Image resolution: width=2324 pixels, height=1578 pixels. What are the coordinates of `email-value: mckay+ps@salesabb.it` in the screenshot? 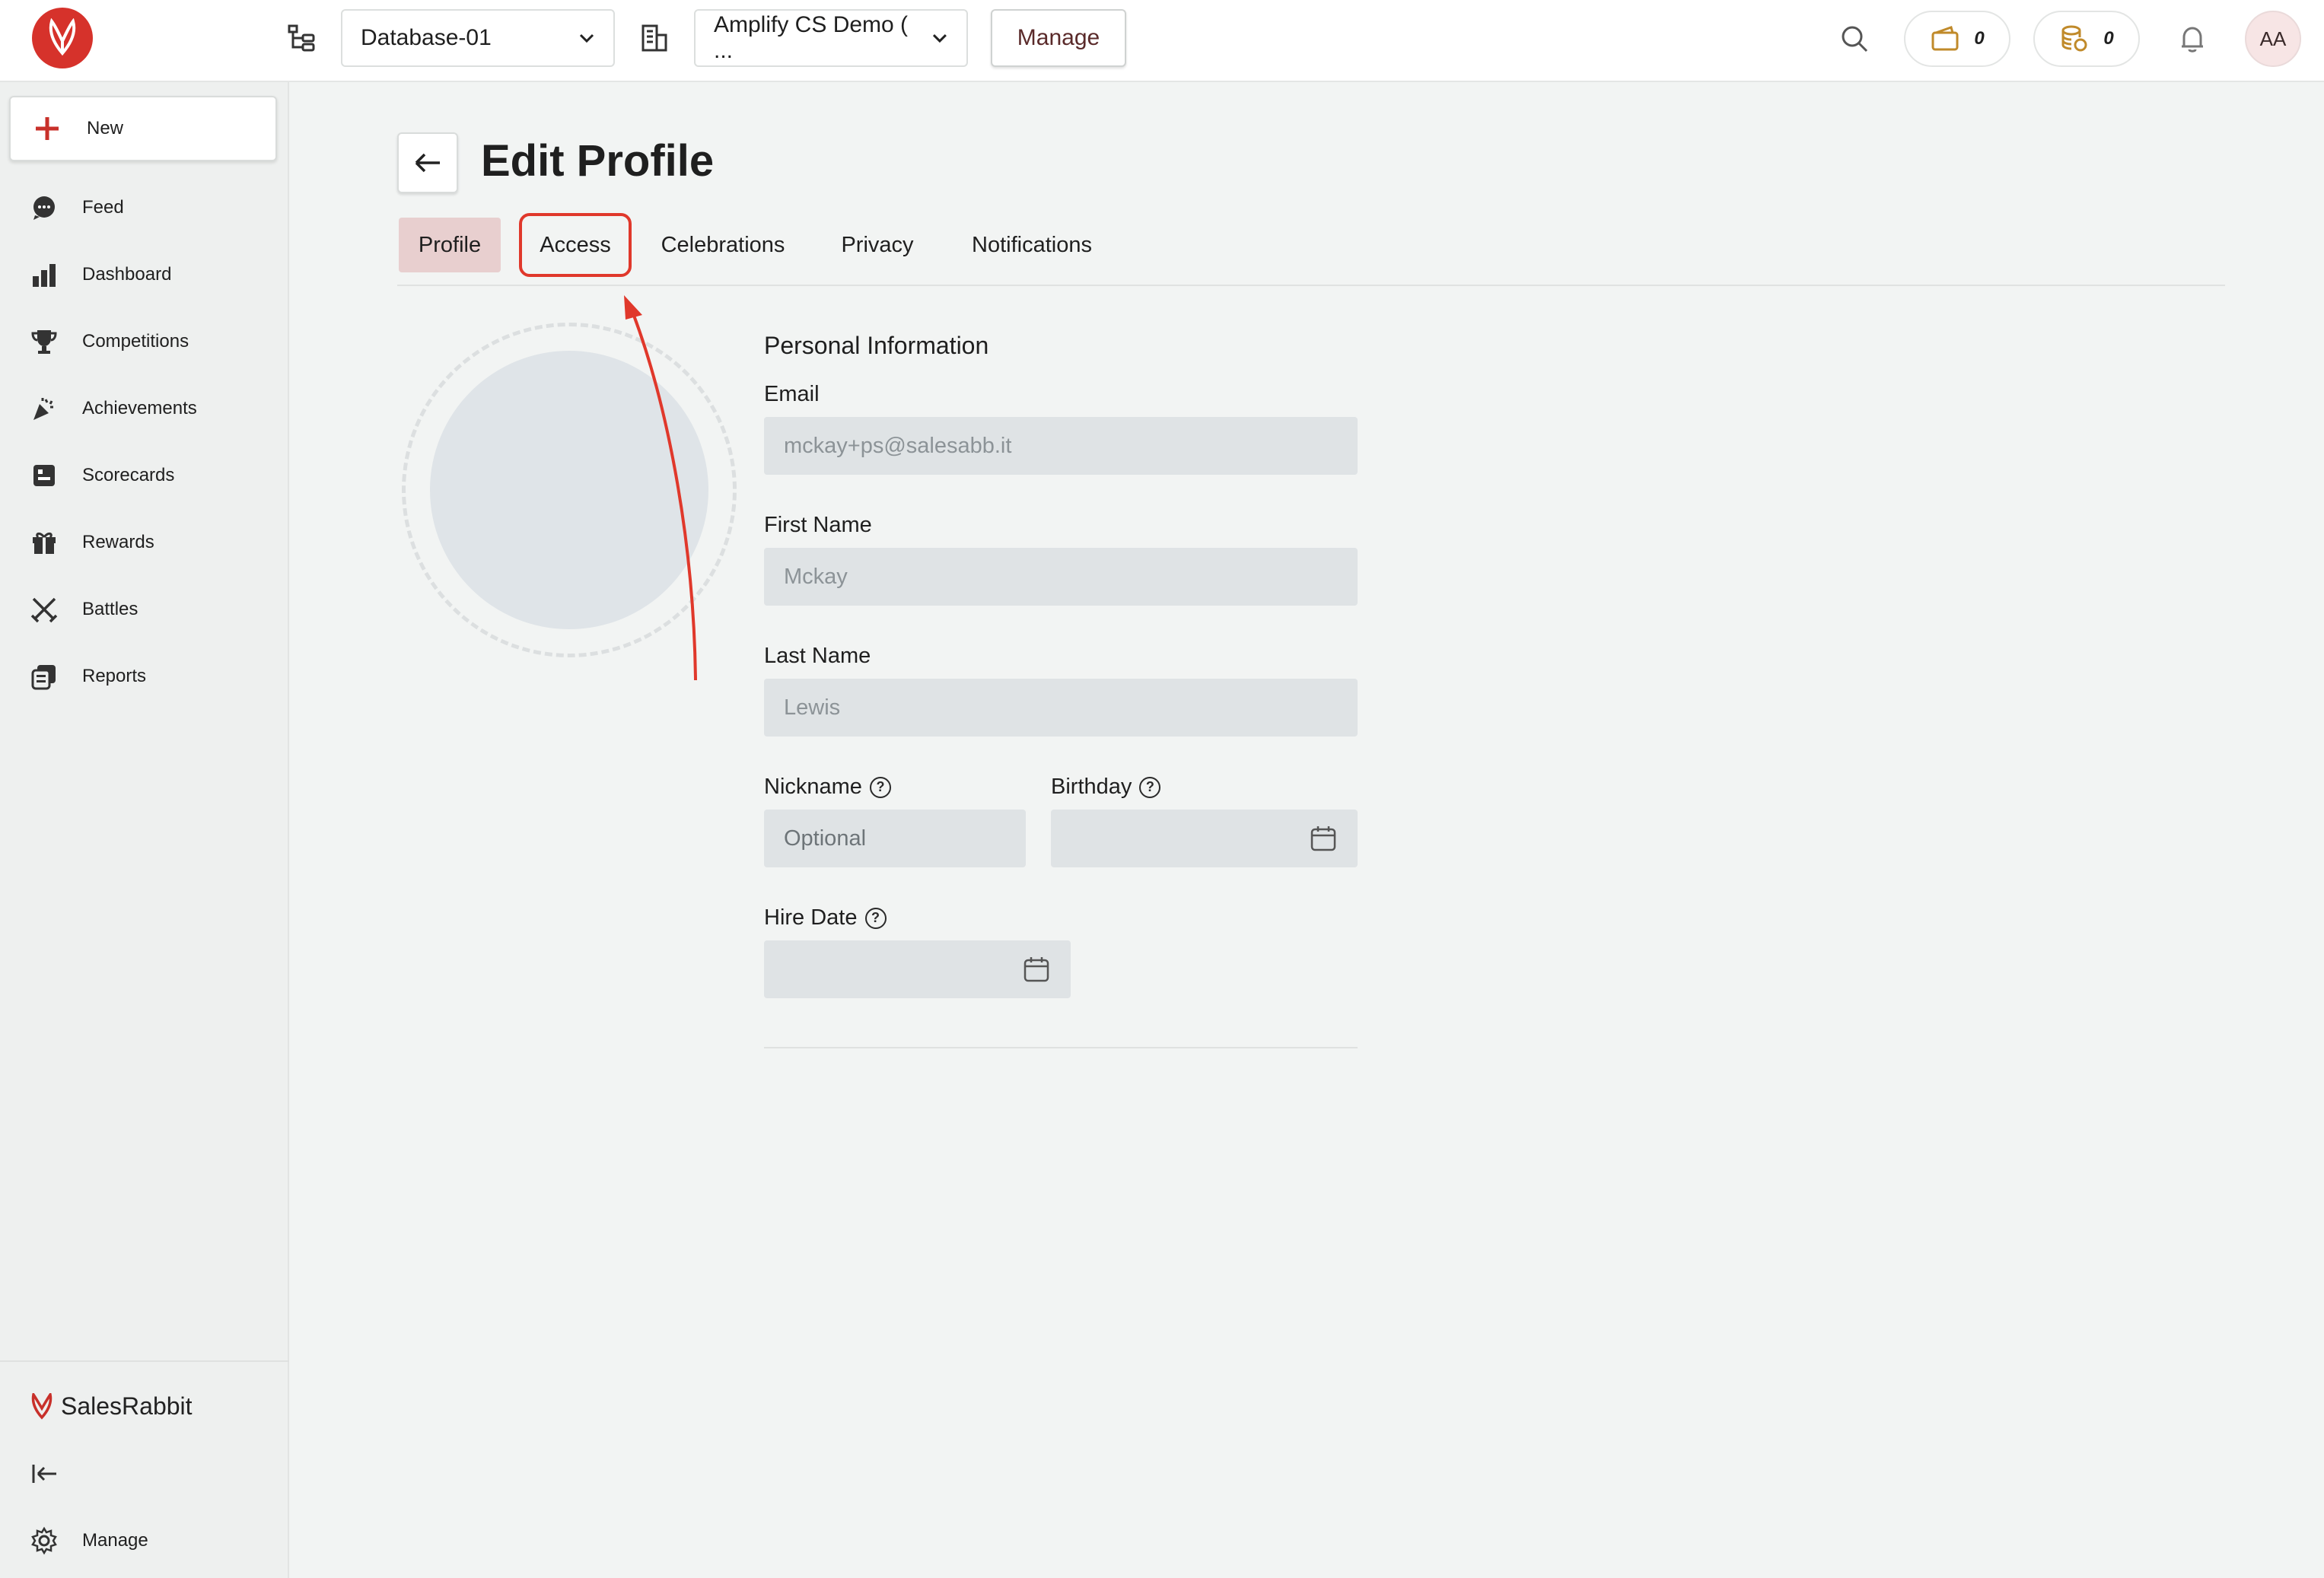 It's located at (898, 445).